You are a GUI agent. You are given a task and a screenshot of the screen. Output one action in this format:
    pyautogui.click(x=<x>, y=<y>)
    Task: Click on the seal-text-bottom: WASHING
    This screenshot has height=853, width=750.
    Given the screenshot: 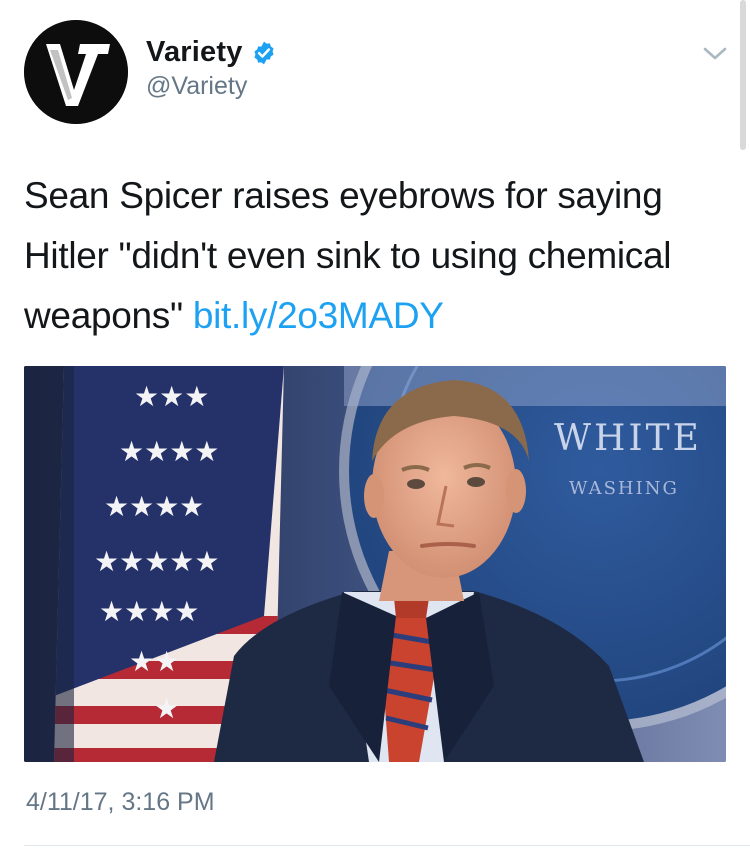 What is the action you would take?
    pyautogui.click(x=624, y=488)
    